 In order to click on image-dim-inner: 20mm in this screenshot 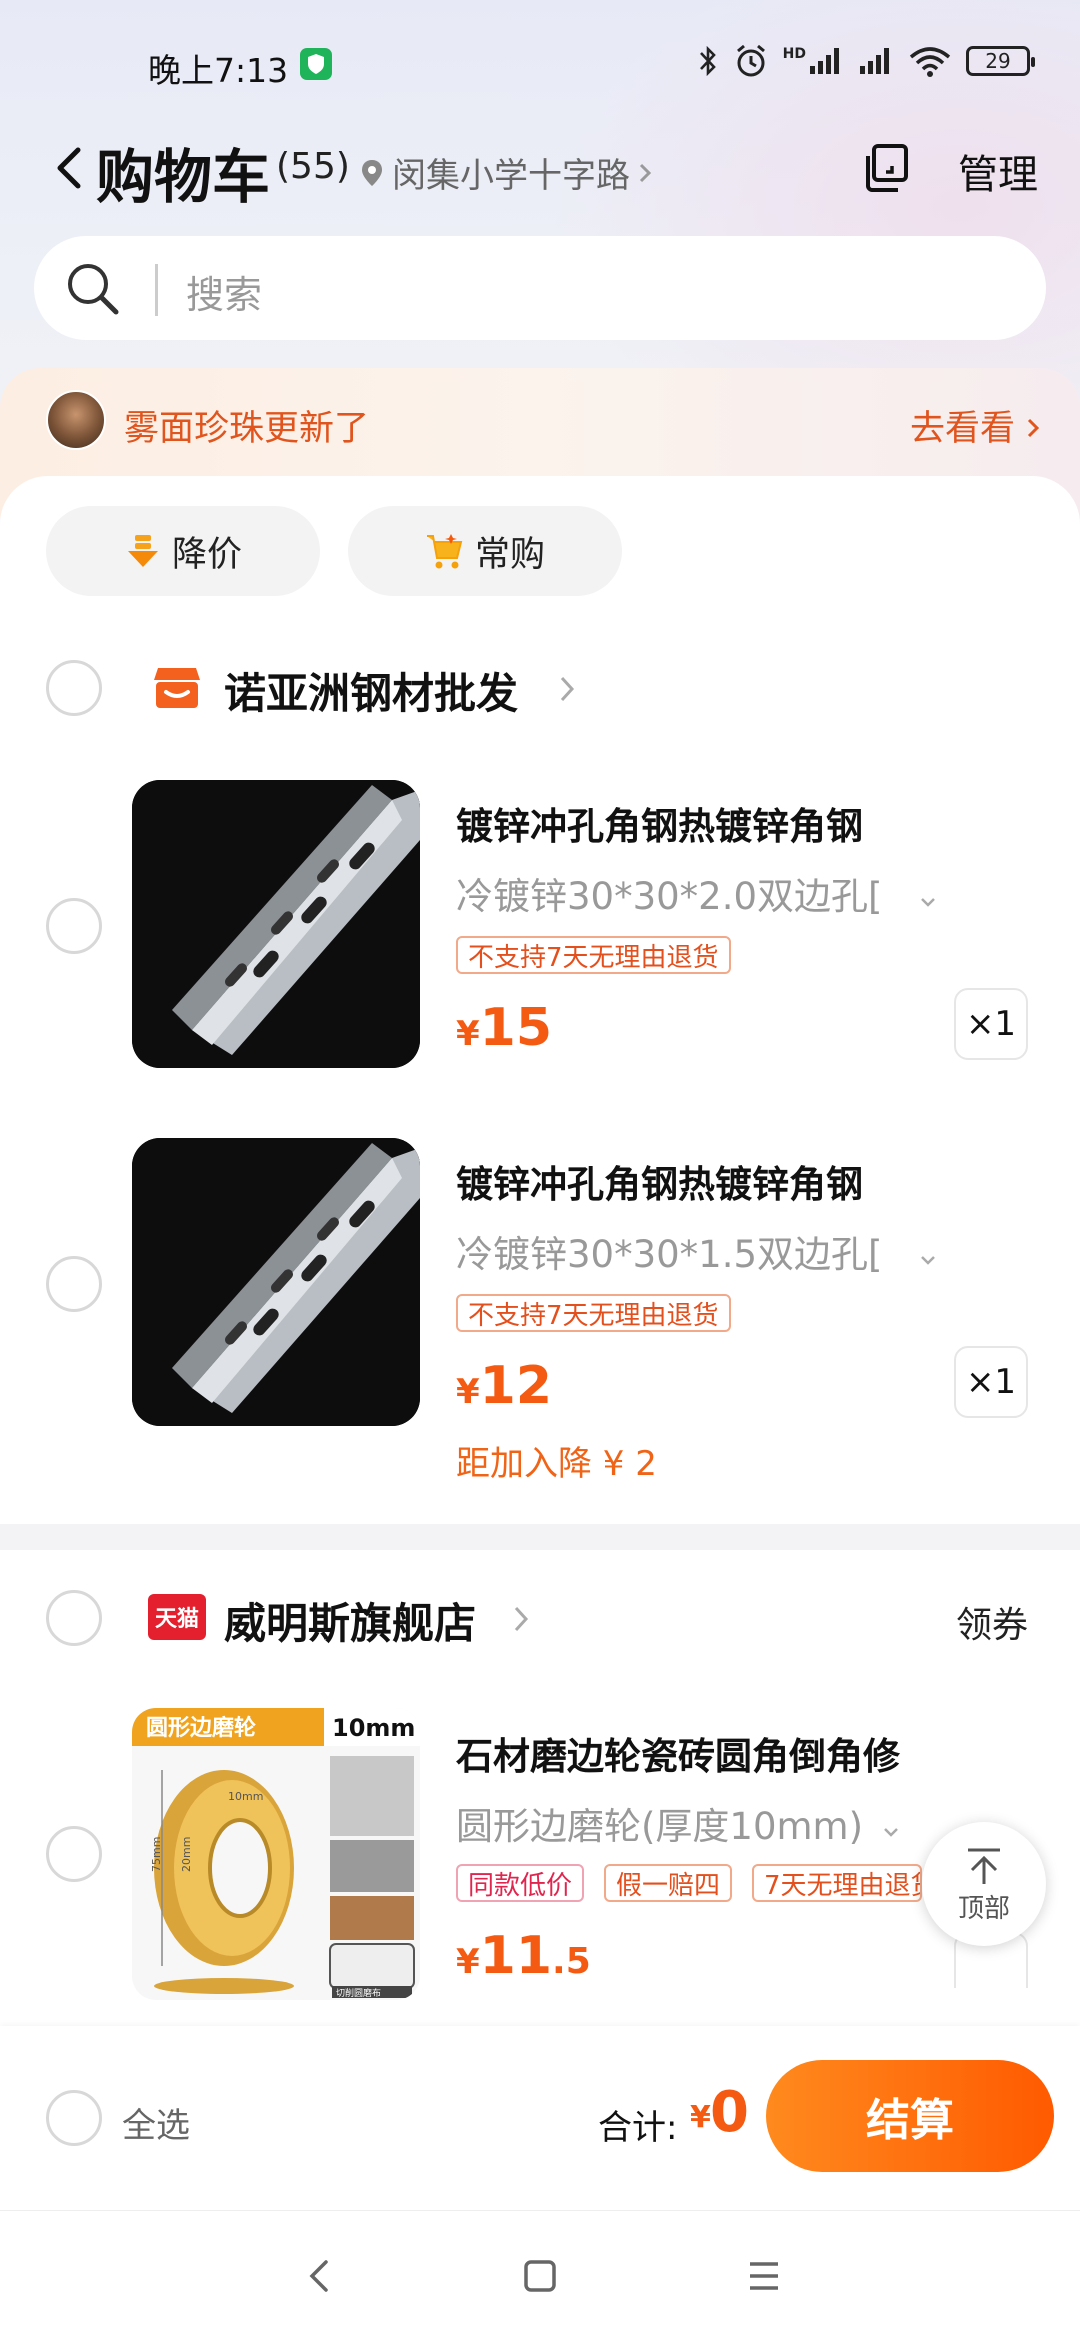, I will do `click(186, 1854)`.